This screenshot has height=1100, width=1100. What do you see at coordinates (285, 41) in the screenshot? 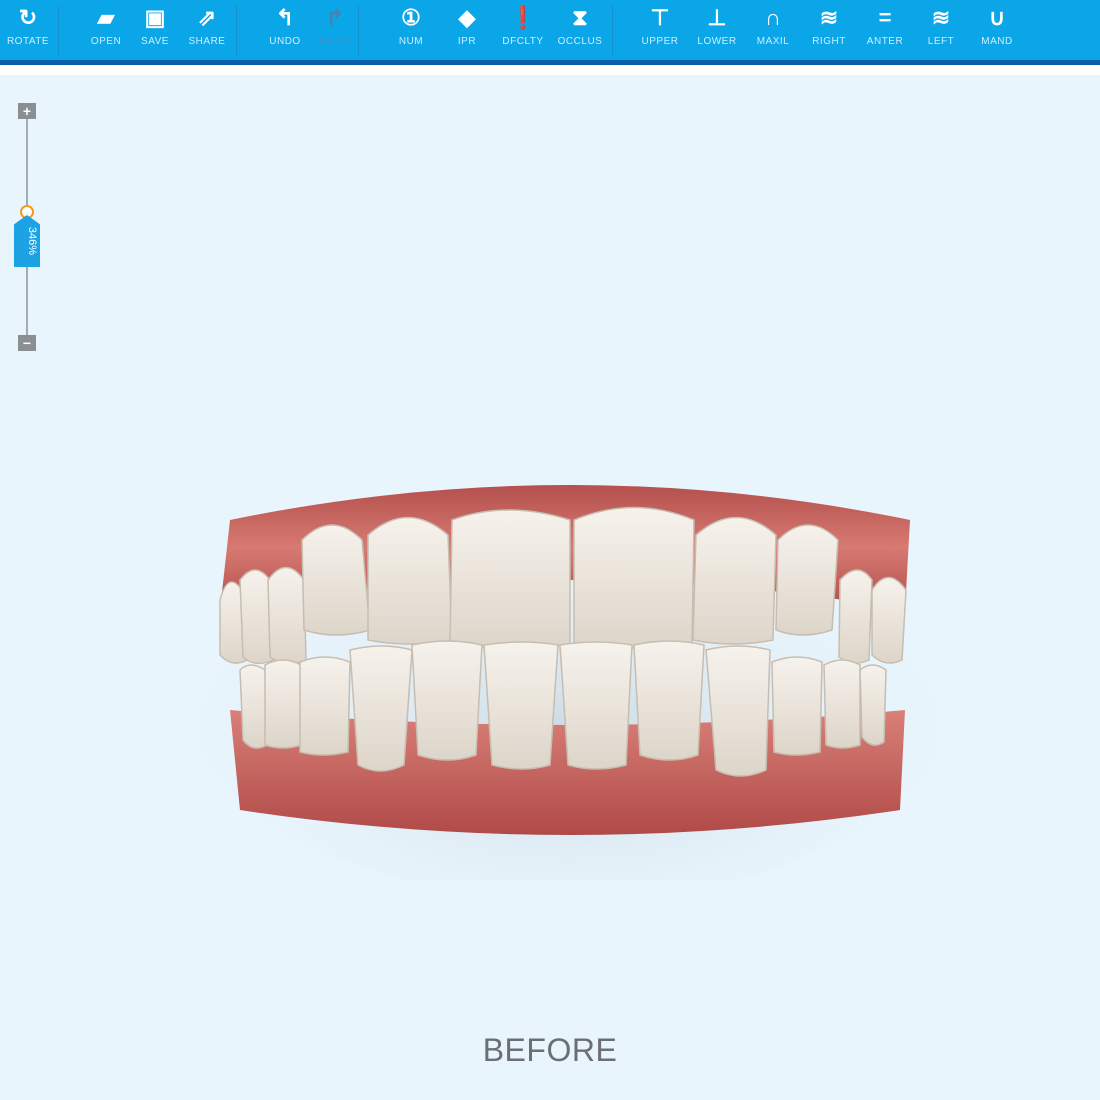
I see `toolbar-button-label: UNDO` at bounding box center [285, 41].